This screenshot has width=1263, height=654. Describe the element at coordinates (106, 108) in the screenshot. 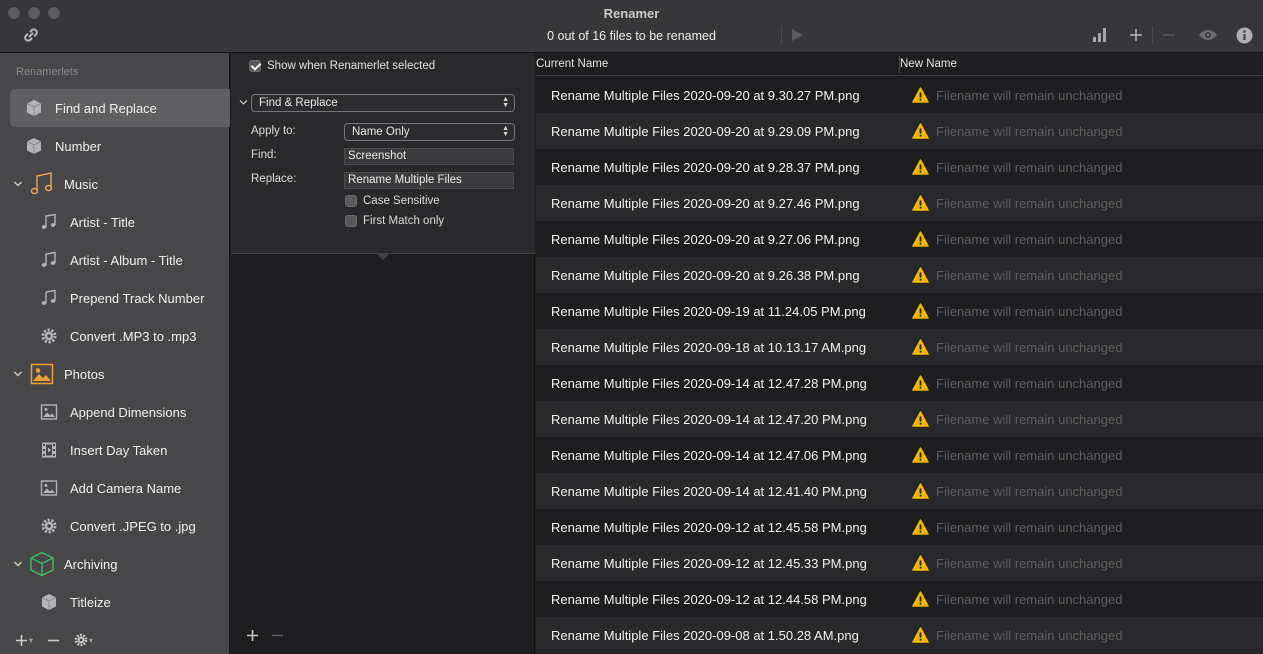

I see `sidebar-item-label: Find and Replace` at that location.